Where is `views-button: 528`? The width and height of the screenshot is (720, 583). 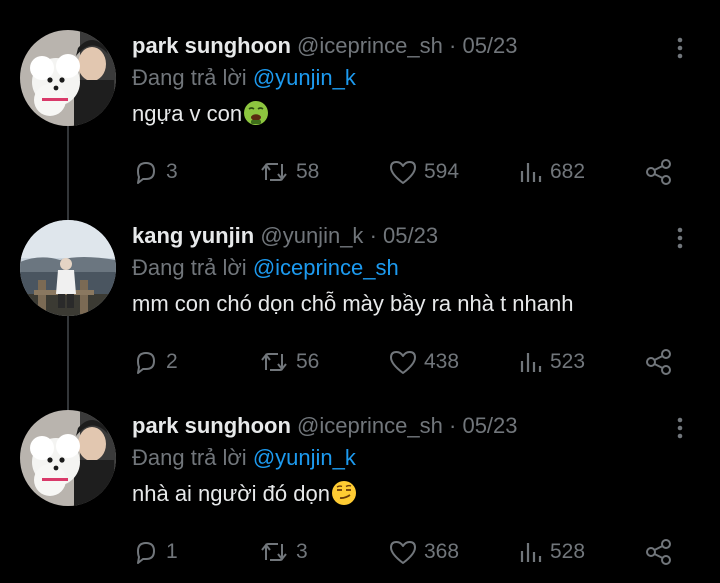
views-button: 528 is located at coordinates (551, 552).